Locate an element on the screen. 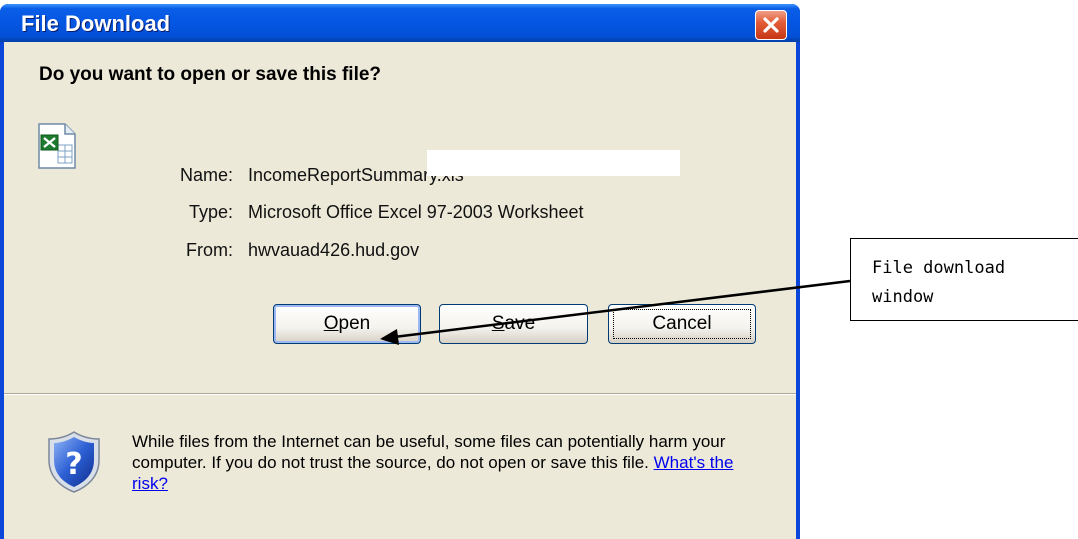 This screenshot has height=539, width=1078. callout-text: File download window is located at coordinates (939, 282).